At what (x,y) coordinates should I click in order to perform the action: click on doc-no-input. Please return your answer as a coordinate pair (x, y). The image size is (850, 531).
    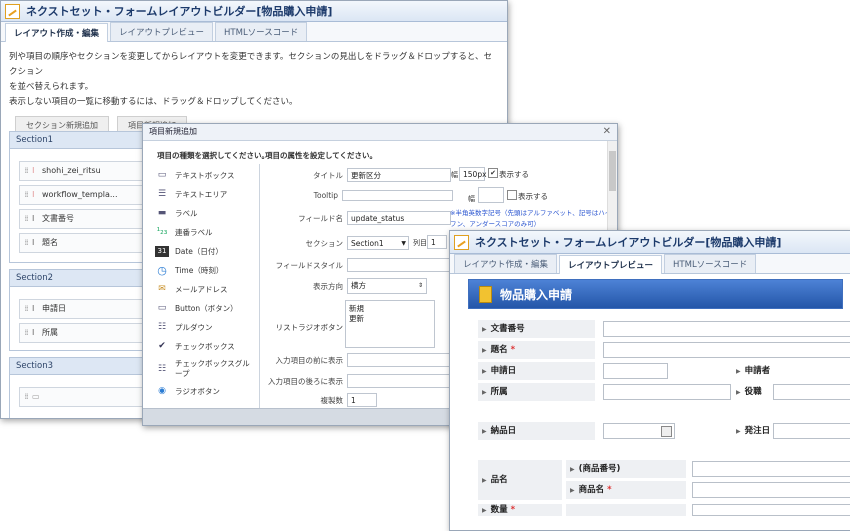
    Looking at the image, I should click on (726, 329).